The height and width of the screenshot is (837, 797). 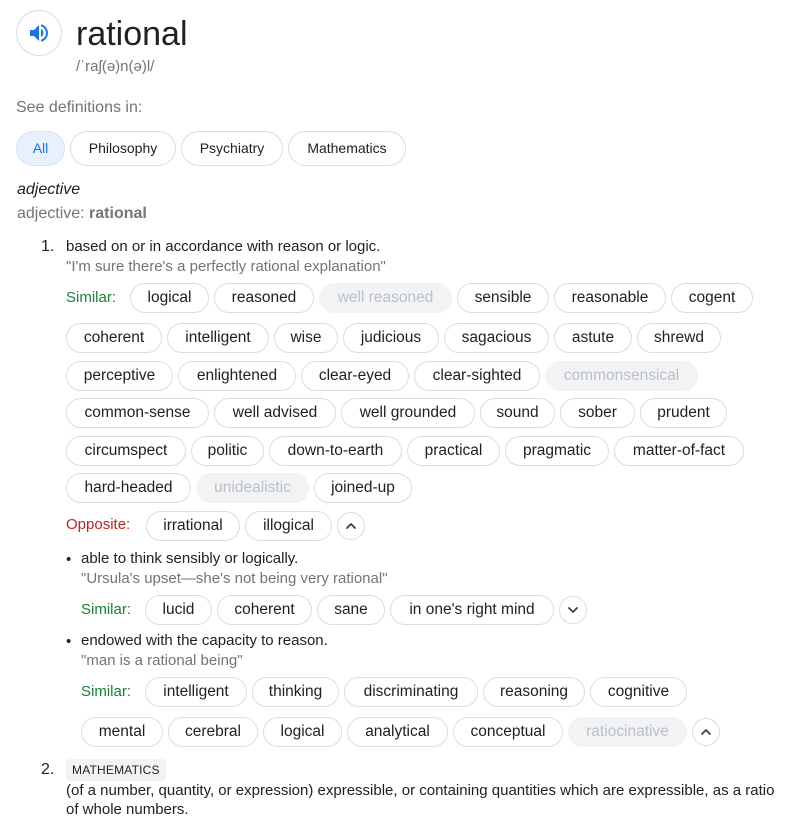 What do you see at coordinates (122, 732) in the screenshot?
I see `synonym-chip: mental` at bounding box center [122, 732].